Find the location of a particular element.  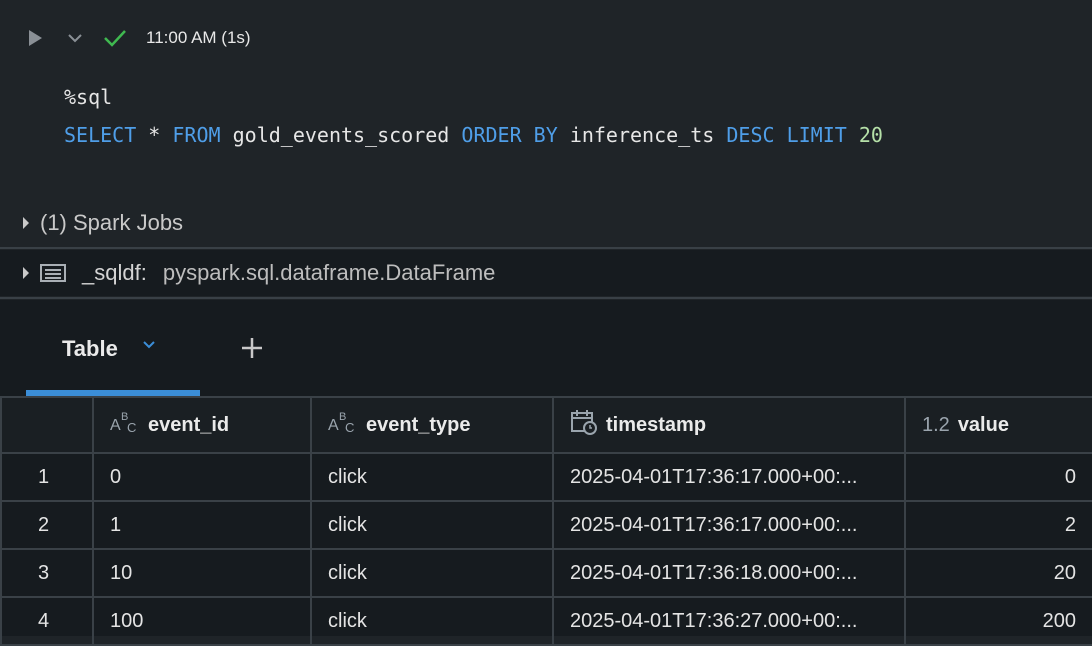

row-number: 1 is located at coordinates (47, 477).